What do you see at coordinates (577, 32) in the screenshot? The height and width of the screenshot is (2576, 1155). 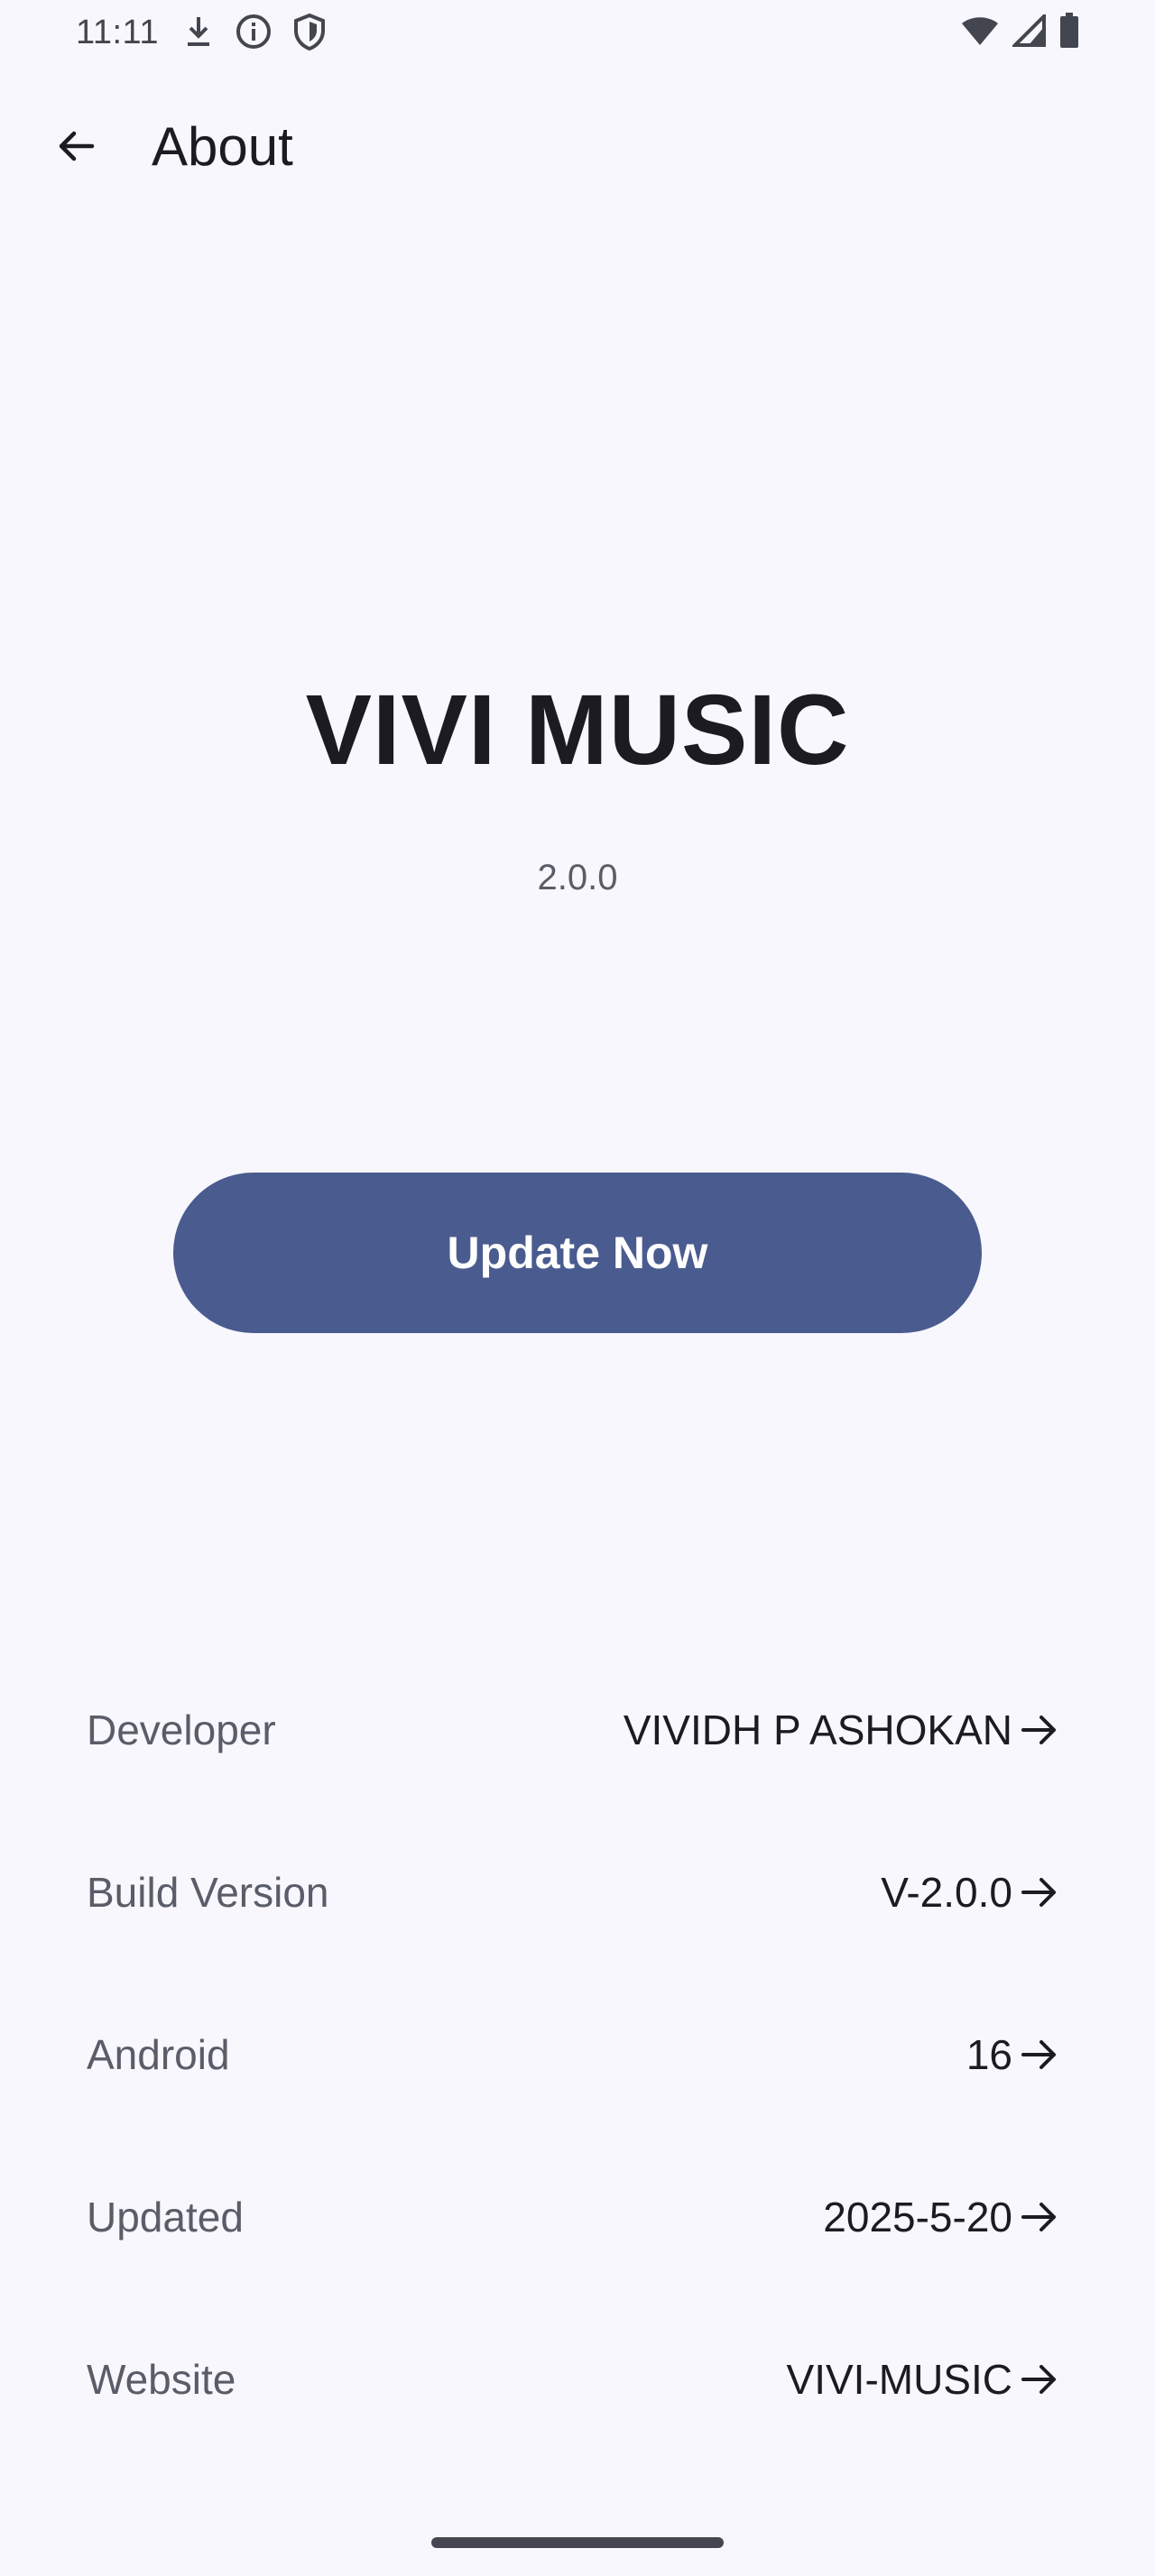 I see `status-bar: 11:11` at bounding box center [577, 32].